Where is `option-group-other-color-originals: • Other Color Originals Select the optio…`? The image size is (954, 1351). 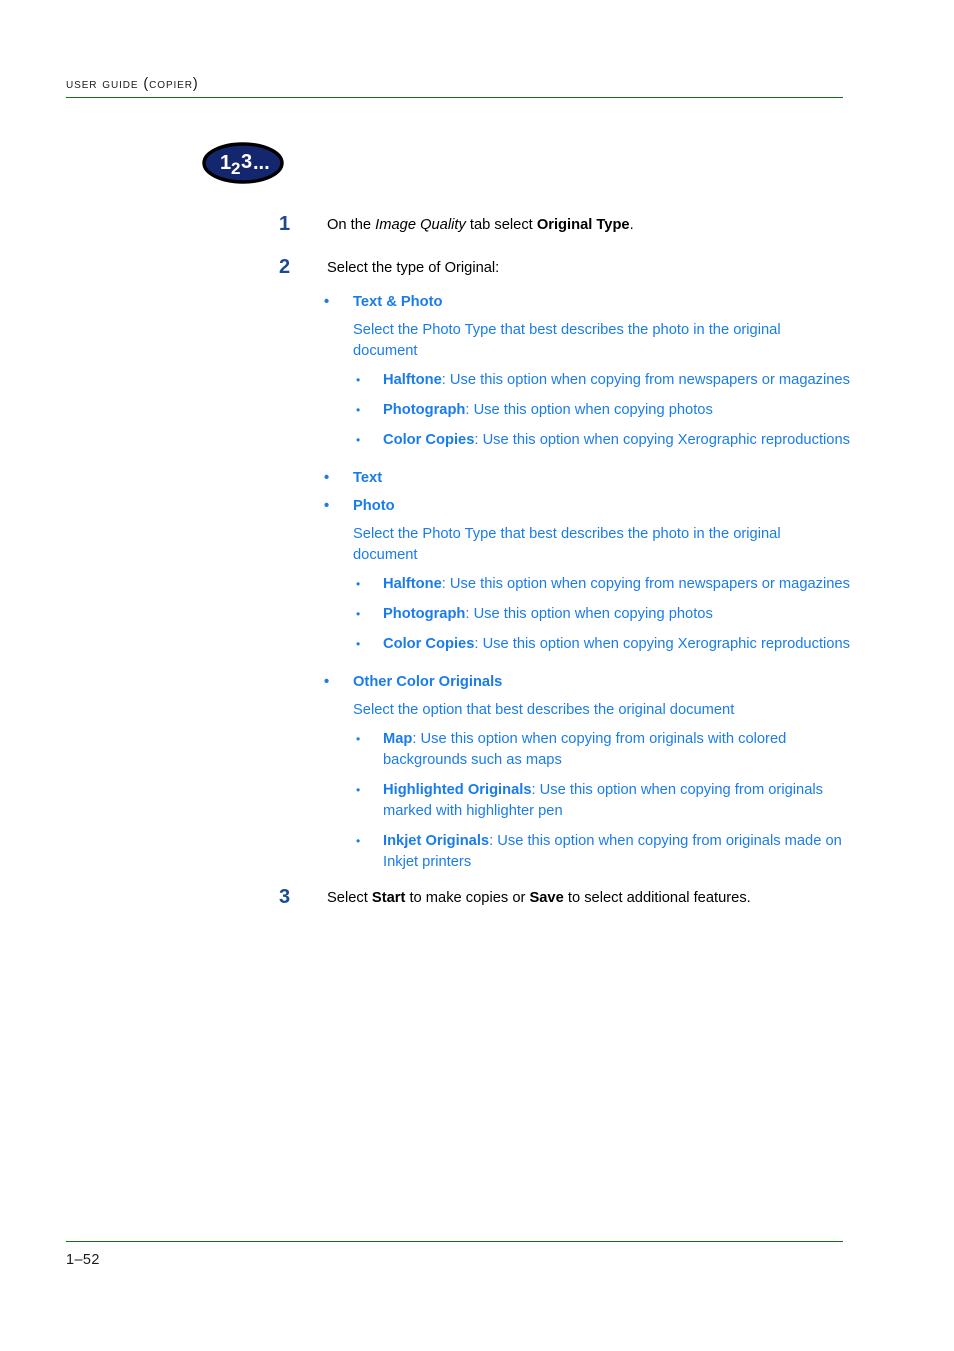
option-group-other-color-originals: • Other Color Originals Select the optio… is located at coordinates (477, 772).